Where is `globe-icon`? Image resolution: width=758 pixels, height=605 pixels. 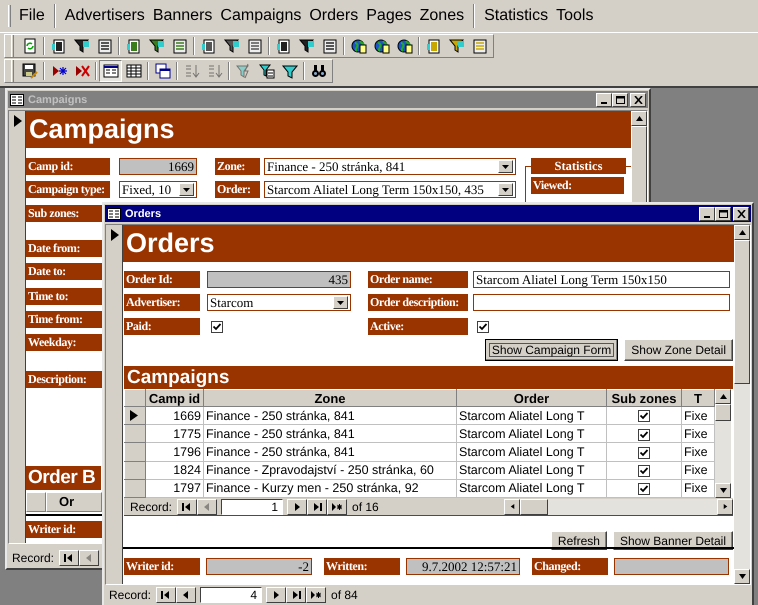 globe-icon is located at coordinates (404, 46).